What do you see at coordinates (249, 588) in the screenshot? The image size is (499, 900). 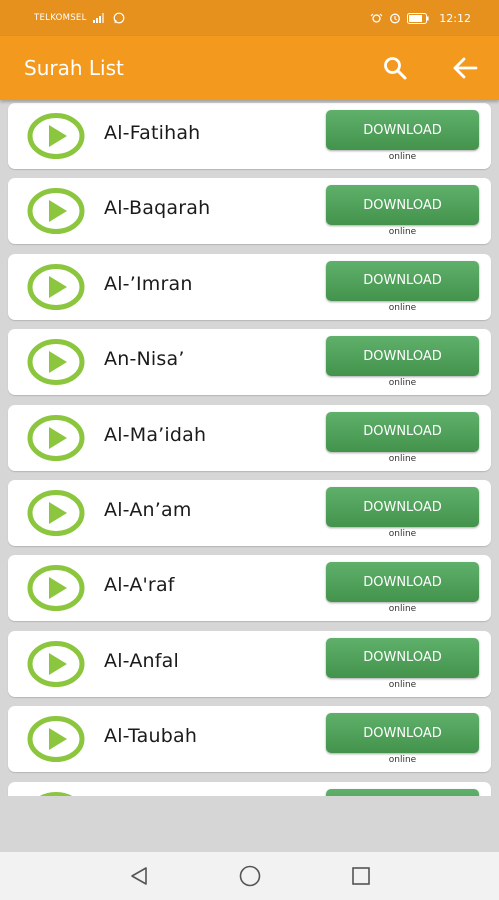 I see `surah-card: Al-A'raf DOWNLOAD online` at bounding box center [249, 588].